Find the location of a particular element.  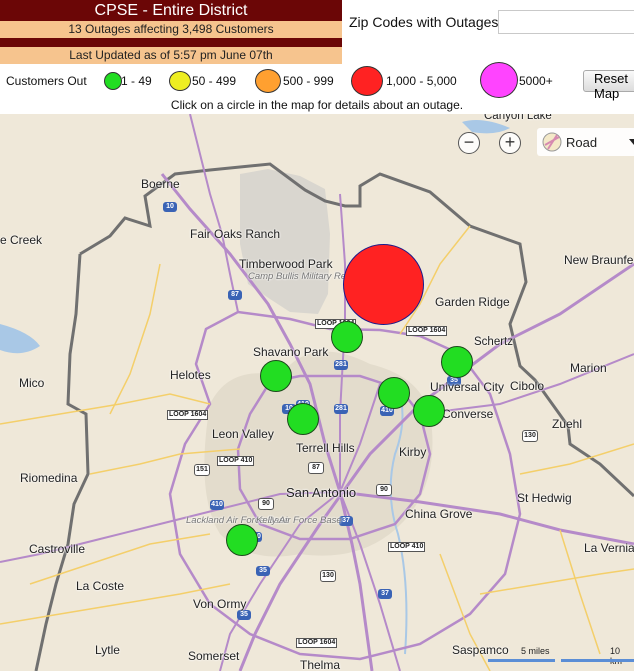

place-label: Fair Oaks Ranch is located at coordinates (235, 234).